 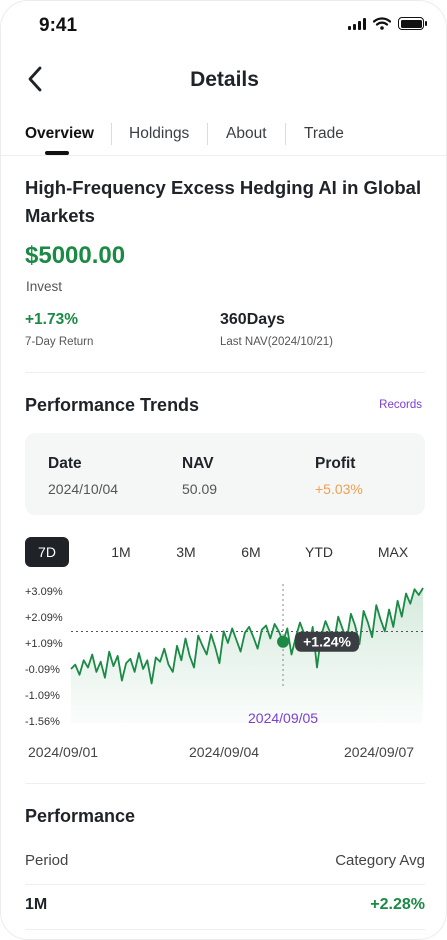 I want to click on date-label: Date, so click(x=65, y=463).